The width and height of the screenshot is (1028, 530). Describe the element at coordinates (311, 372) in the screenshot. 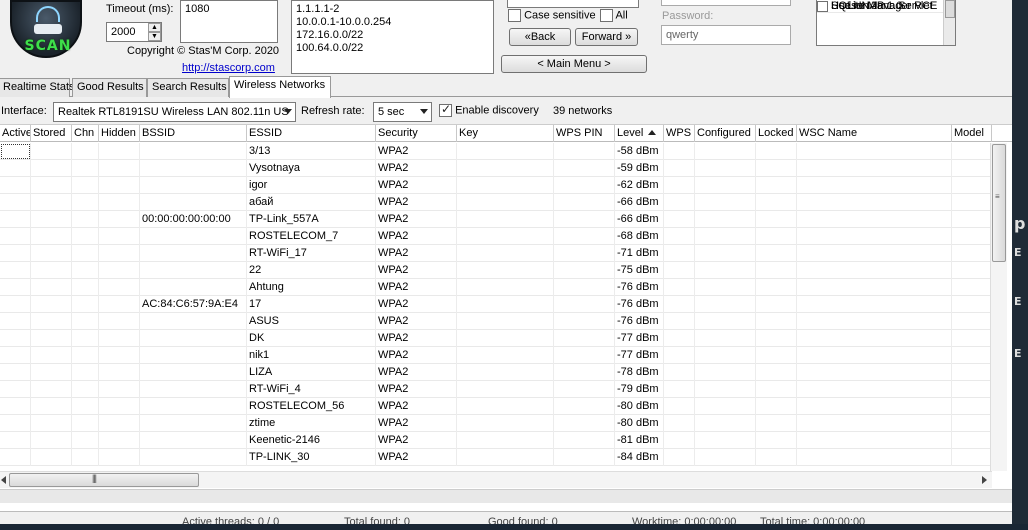

I see `table-cell-essid: LIZA` at that location.